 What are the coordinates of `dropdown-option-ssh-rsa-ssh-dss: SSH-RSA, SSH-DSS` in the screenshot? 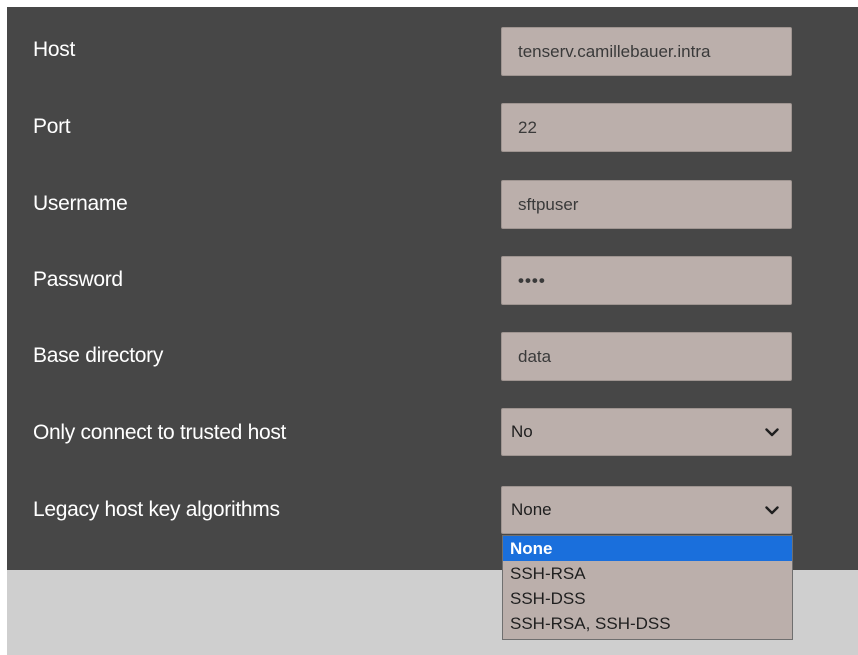 It's located at (647, 623).